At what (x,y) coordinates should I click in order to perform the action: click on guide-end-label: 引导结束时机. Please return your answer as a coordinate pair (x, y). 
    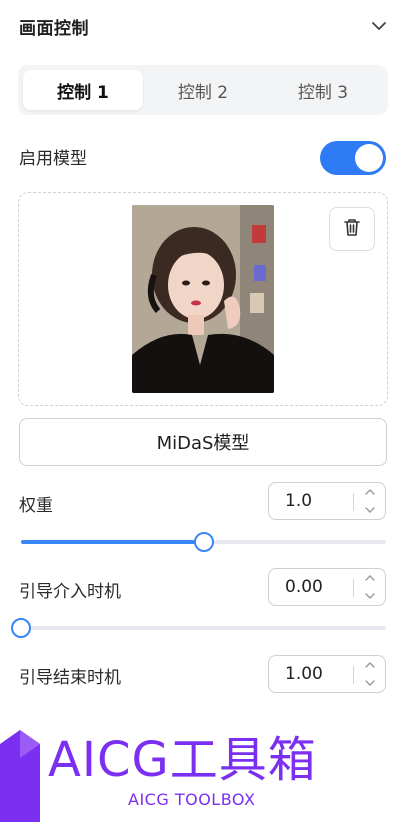
    Looking at the image, I should click on (70, 678).